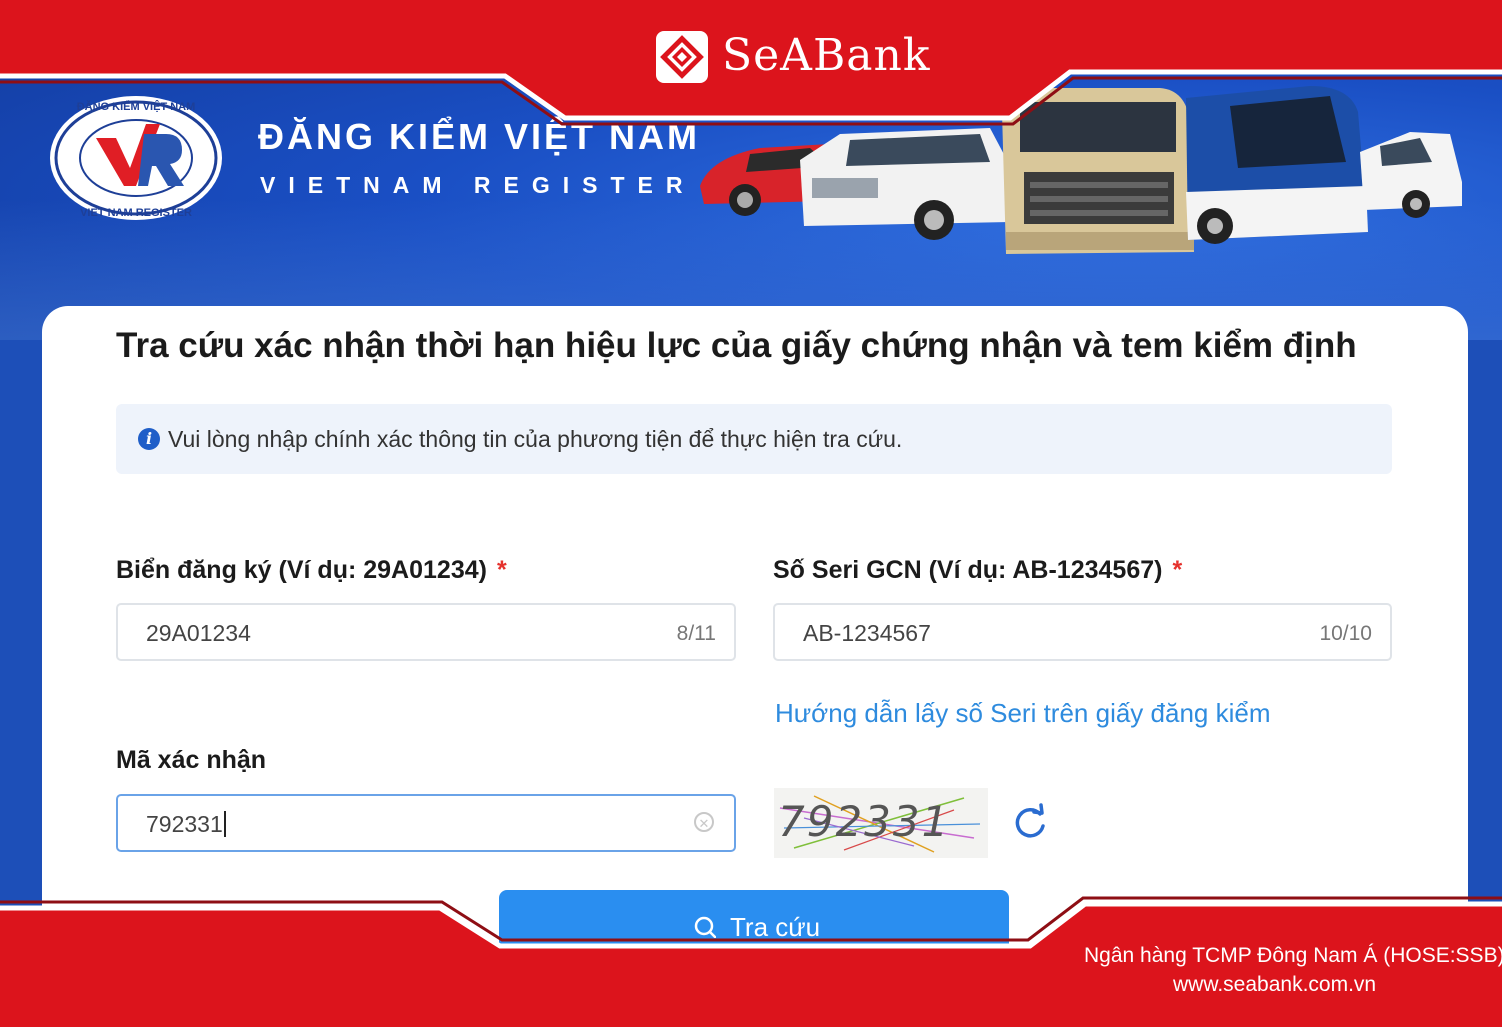  What do you see at coordinates (704, 822) in the screenshot?
I see `clear-icon: ✕` at bounding box center [704, 822].